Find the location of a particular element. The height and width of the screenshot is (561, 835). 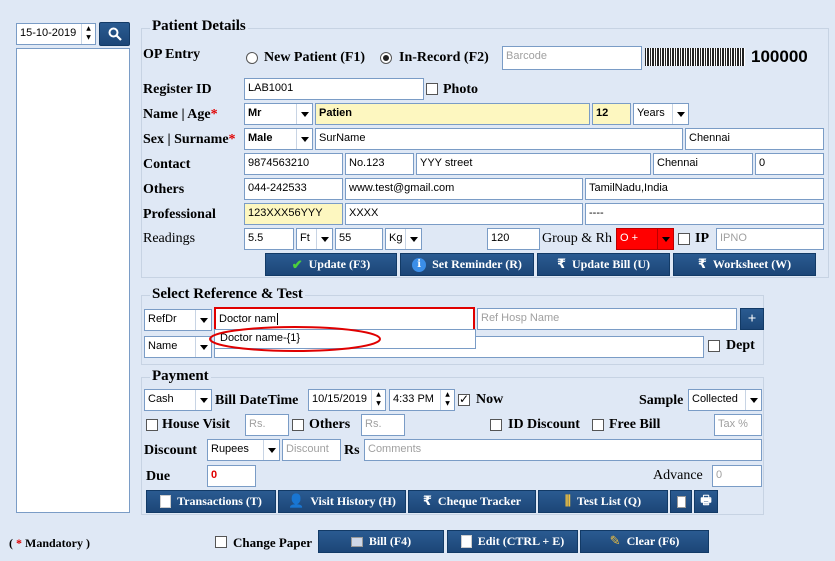

bill-time-spinner: ▲ ▼ is located at coordinates (447, 400).